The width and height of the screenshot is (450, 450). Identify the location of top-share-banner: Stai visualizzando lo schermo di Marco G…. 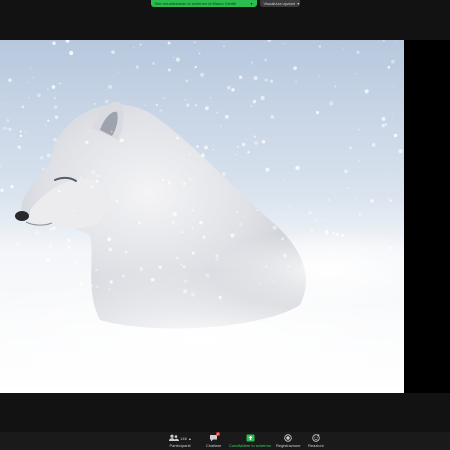
(225, 5).